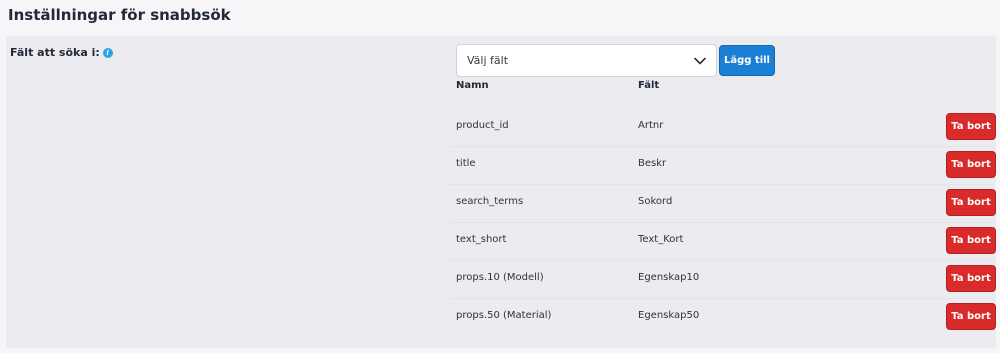  Describe the element at coordinates (652, 163) in the screenshot. I see `row-field: Beskr` at that location.